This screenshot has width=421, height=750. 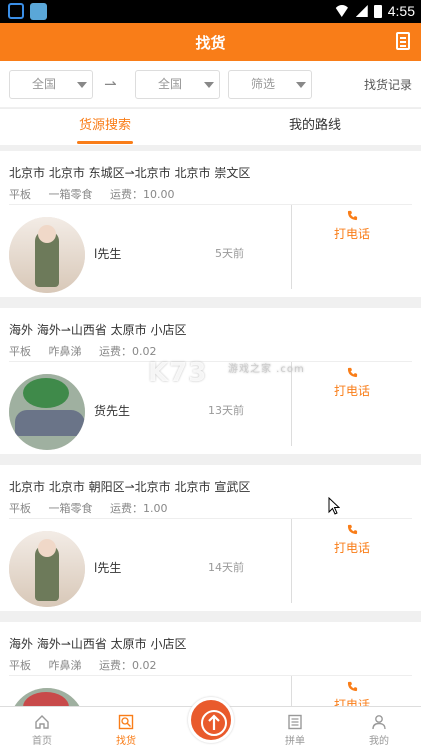 I want to click on origin-select: 全国, so click(x=51, y=84).